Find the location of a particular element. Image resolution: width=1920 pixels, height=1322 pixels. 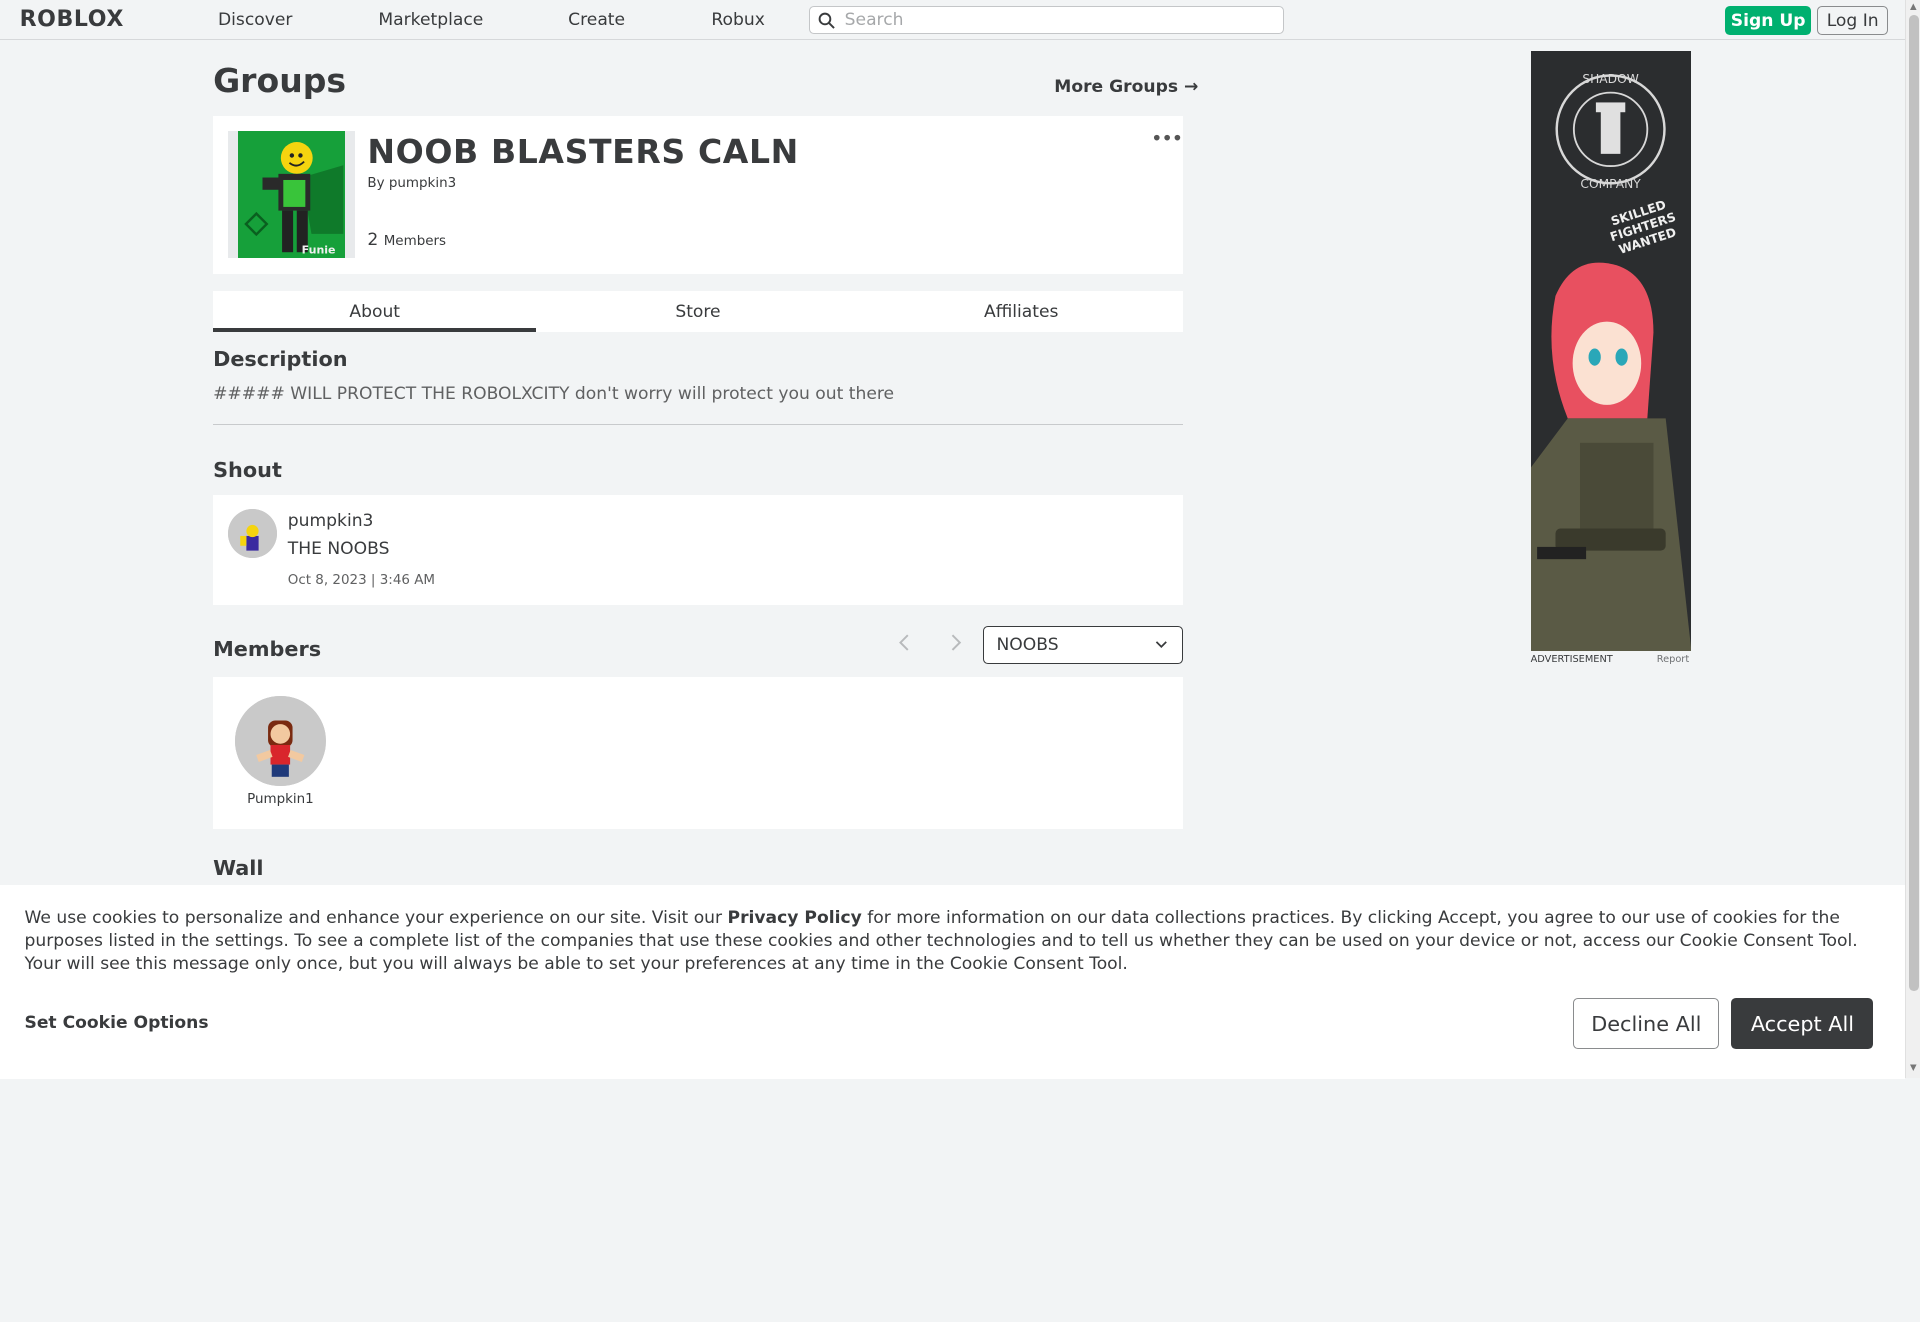

search-icon is located at coordinates (826, 20).